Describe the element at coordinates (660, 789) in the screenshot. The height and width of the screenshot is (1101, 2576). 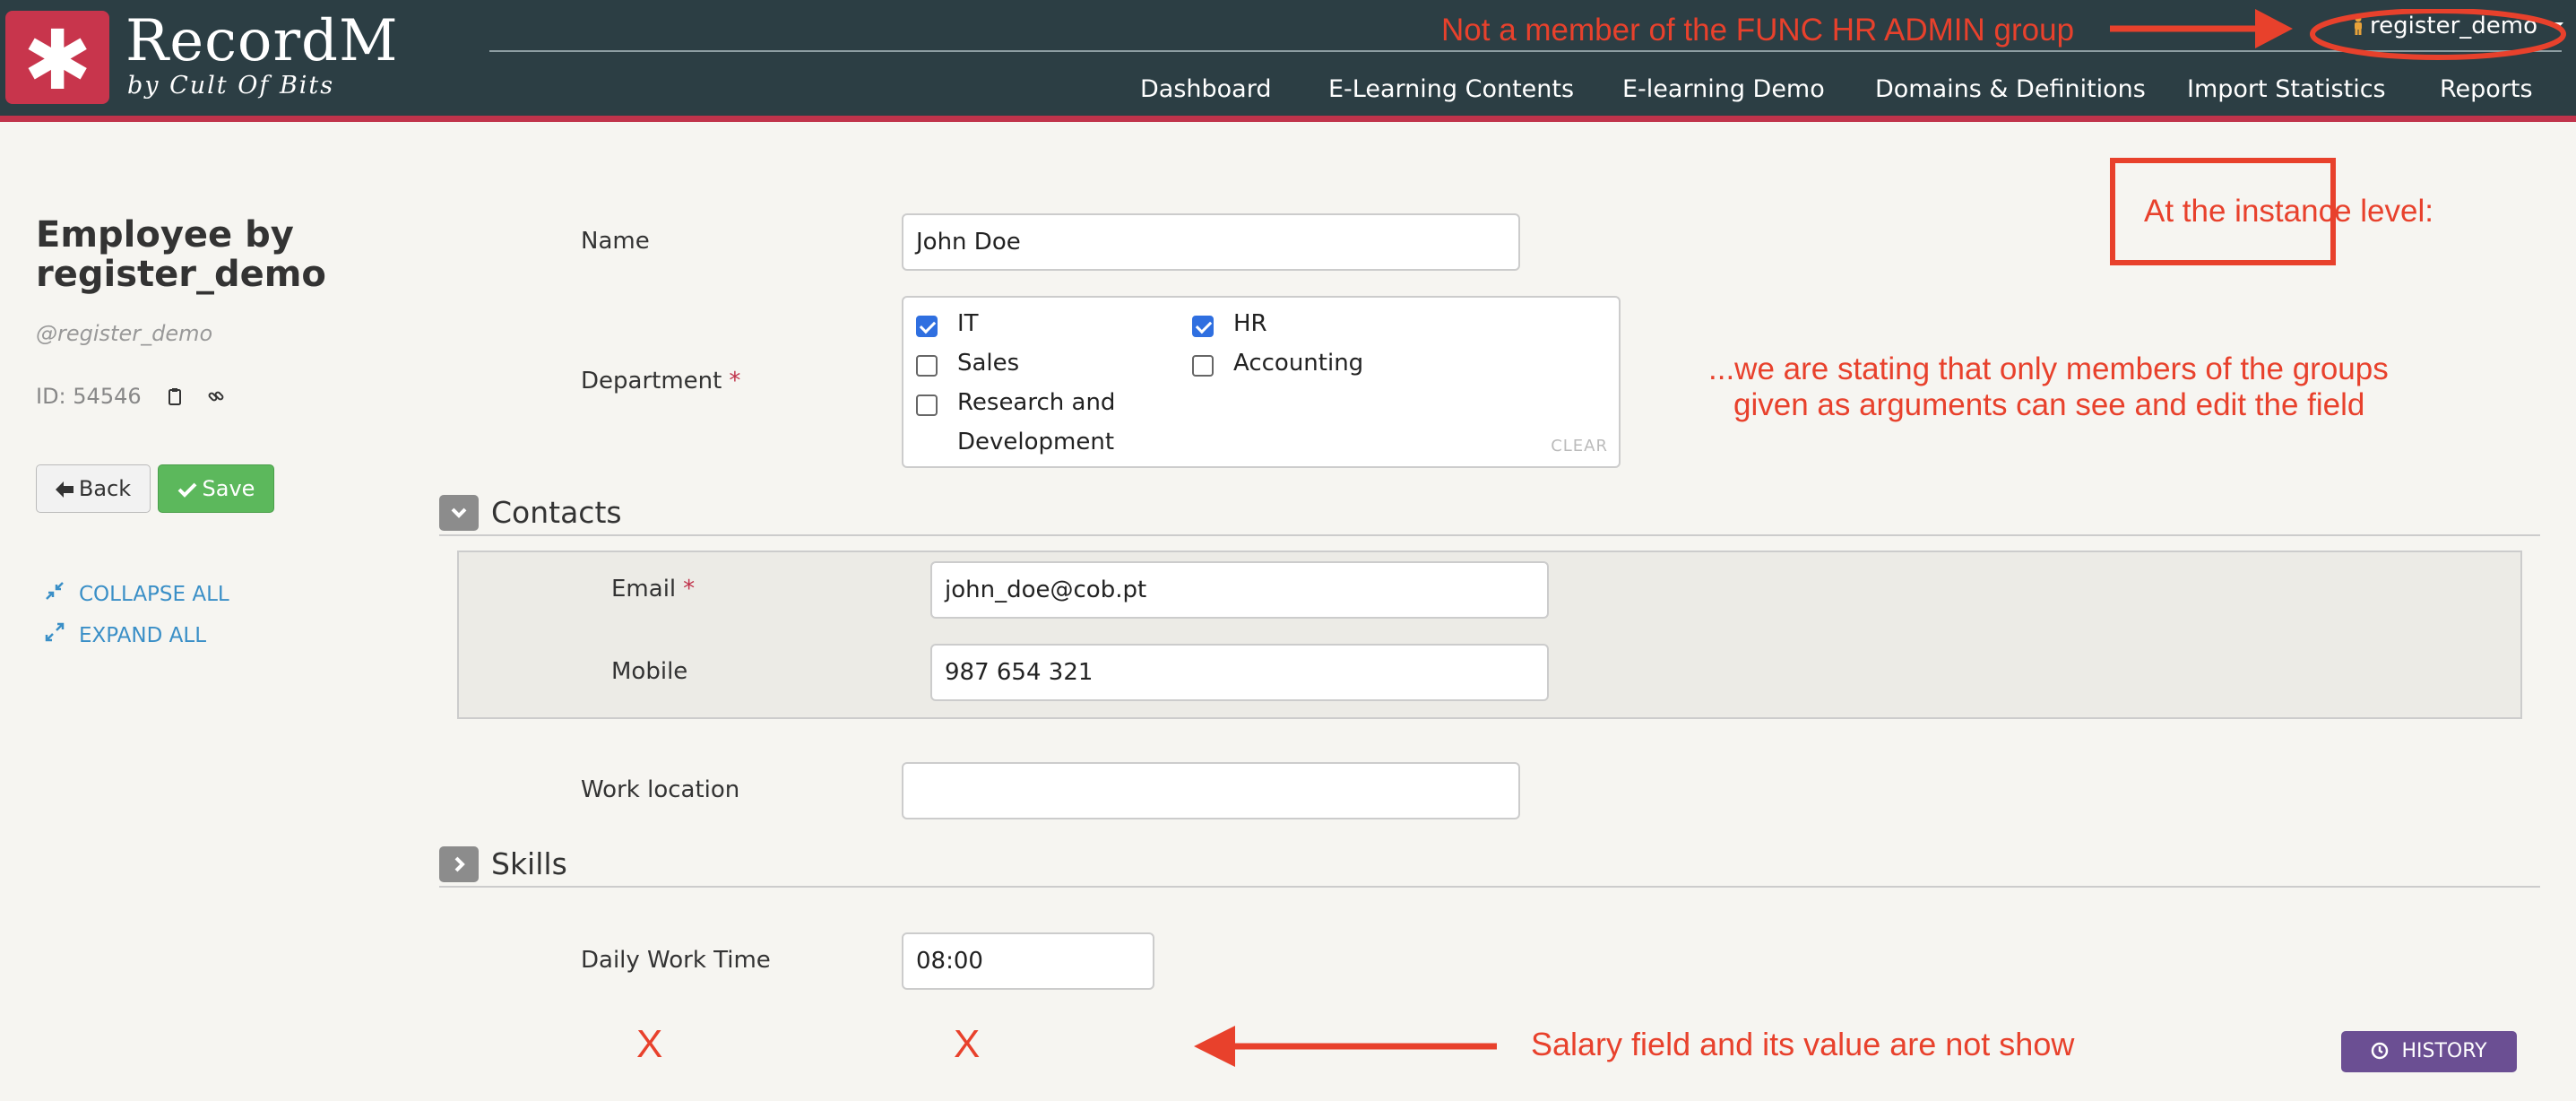
I see `work-location-label: Work location` at that location.